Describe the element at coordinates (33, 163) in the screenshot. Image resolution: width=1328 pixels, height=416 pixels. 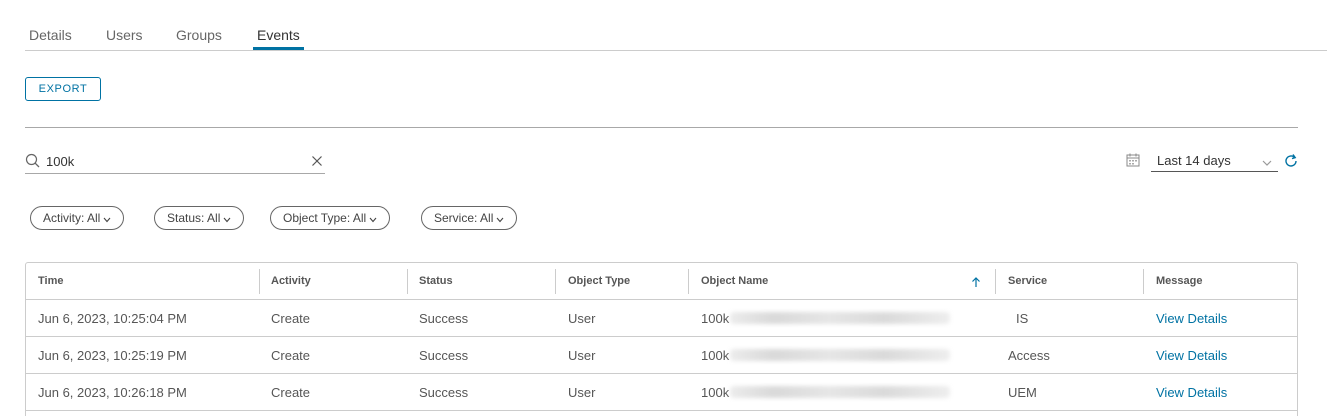
I see `search-icon` at that location.